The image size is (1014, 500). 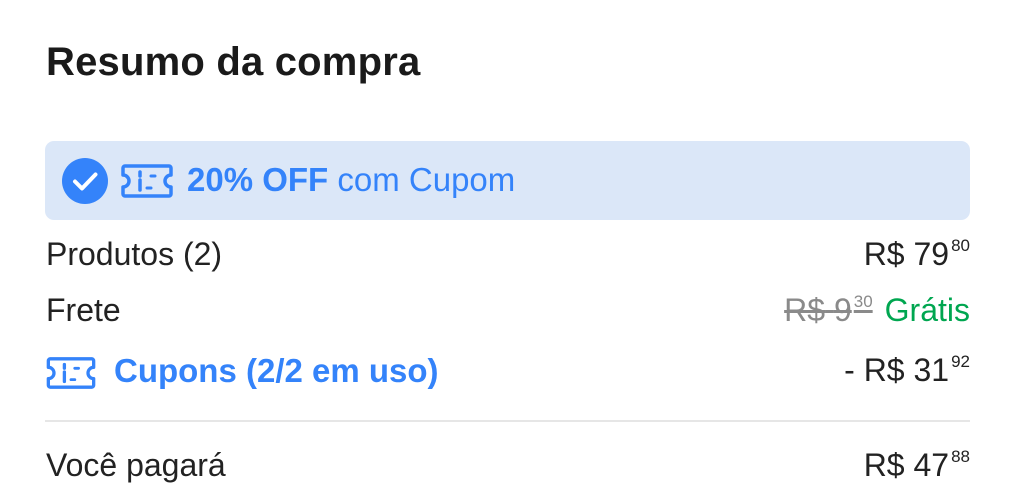 I want to click on total-cents: 88, so click(x=960, y=456).